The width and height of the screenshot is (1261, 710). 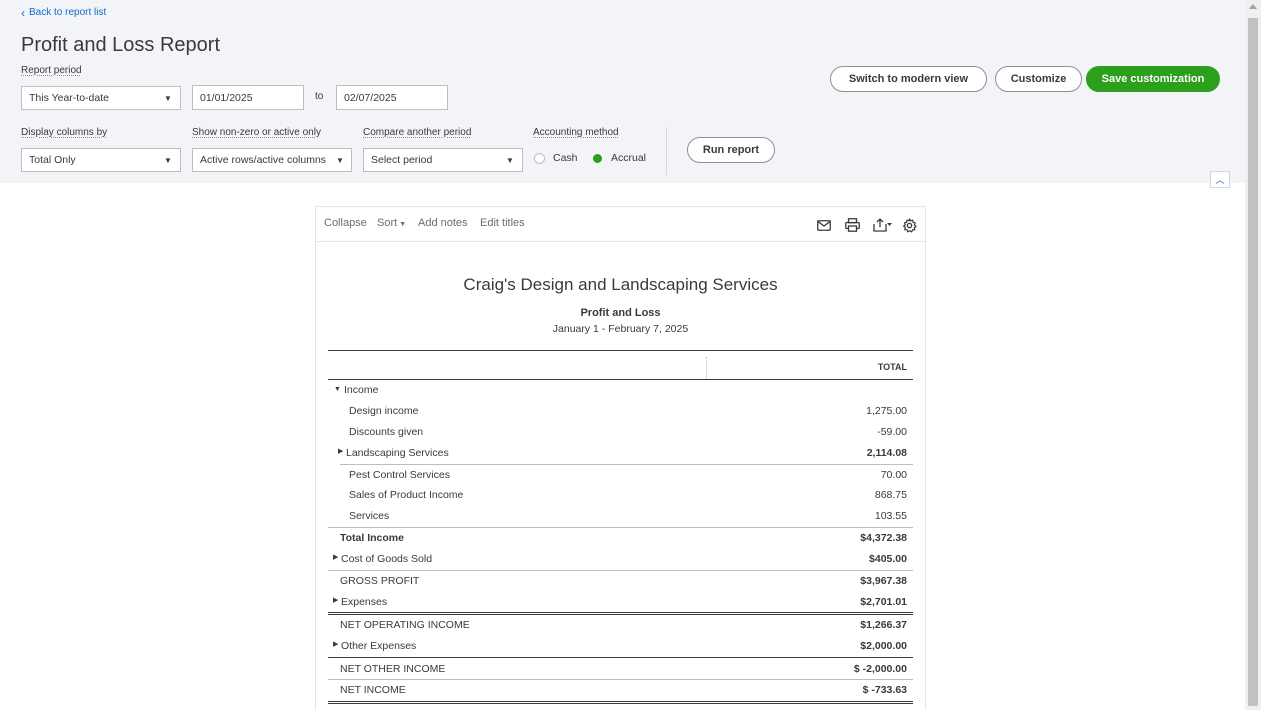 I want to click on table-row: ▶ Other Expenses $2,000.00, so click(x=620, y=646).